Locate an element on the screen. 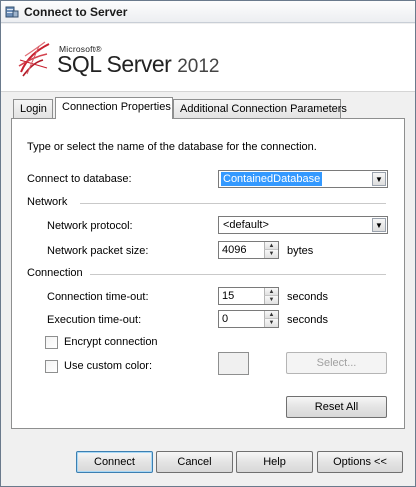  connect-to-database-label: Connect to database: is located at coordinates (79, 179).